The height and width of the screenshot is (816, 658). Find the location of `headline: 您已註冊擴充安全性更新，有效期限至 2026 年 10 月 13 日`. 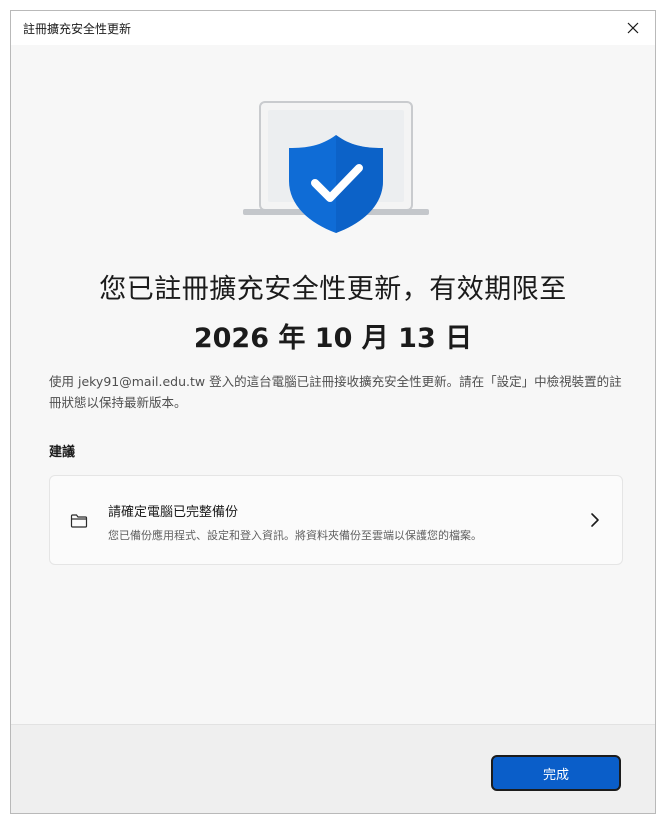

headline: 您已註冊擴充安全性更新，有效期限至 2026 年 10 月 13 日 is located at coordinates (333, 311).